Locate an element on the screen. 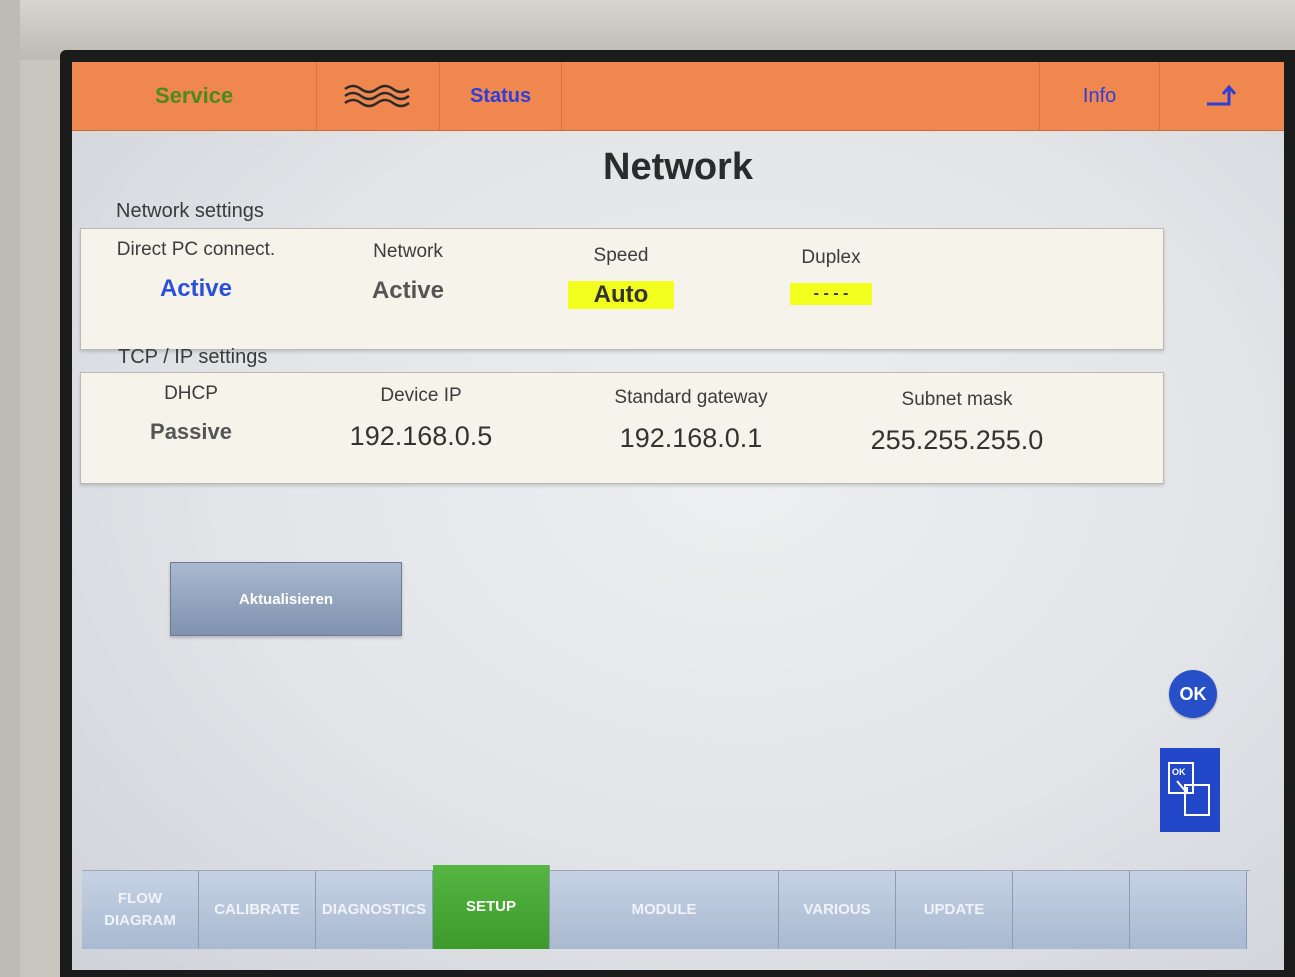 Image resolution: width=1295 pixels, height=977 pixels. back-arrow-graphic is located at coordinates (1222, 95).